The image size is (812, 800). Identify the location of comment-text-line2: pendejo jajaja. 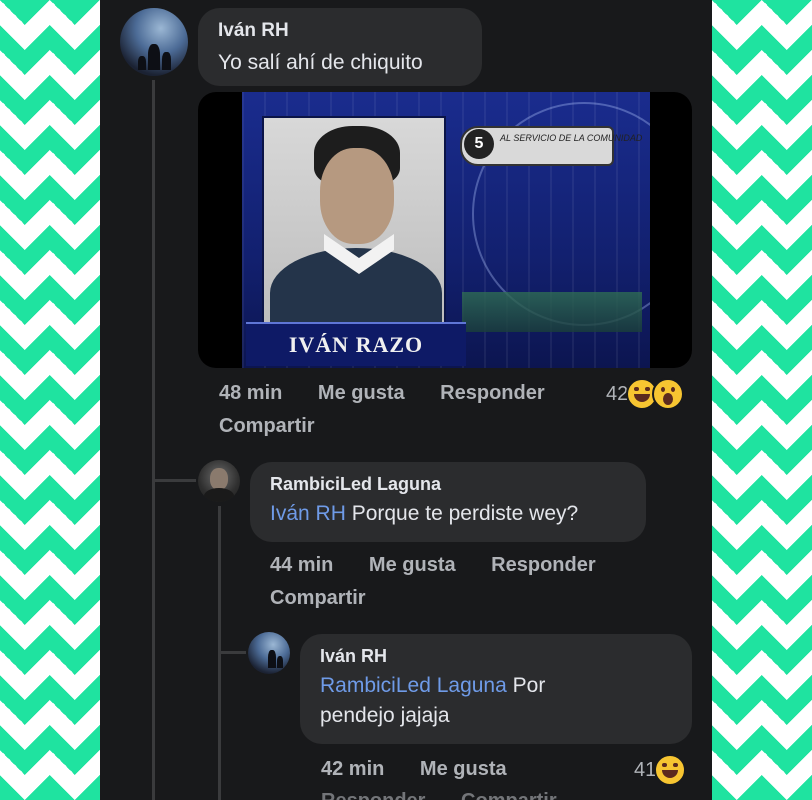
(385, 715).